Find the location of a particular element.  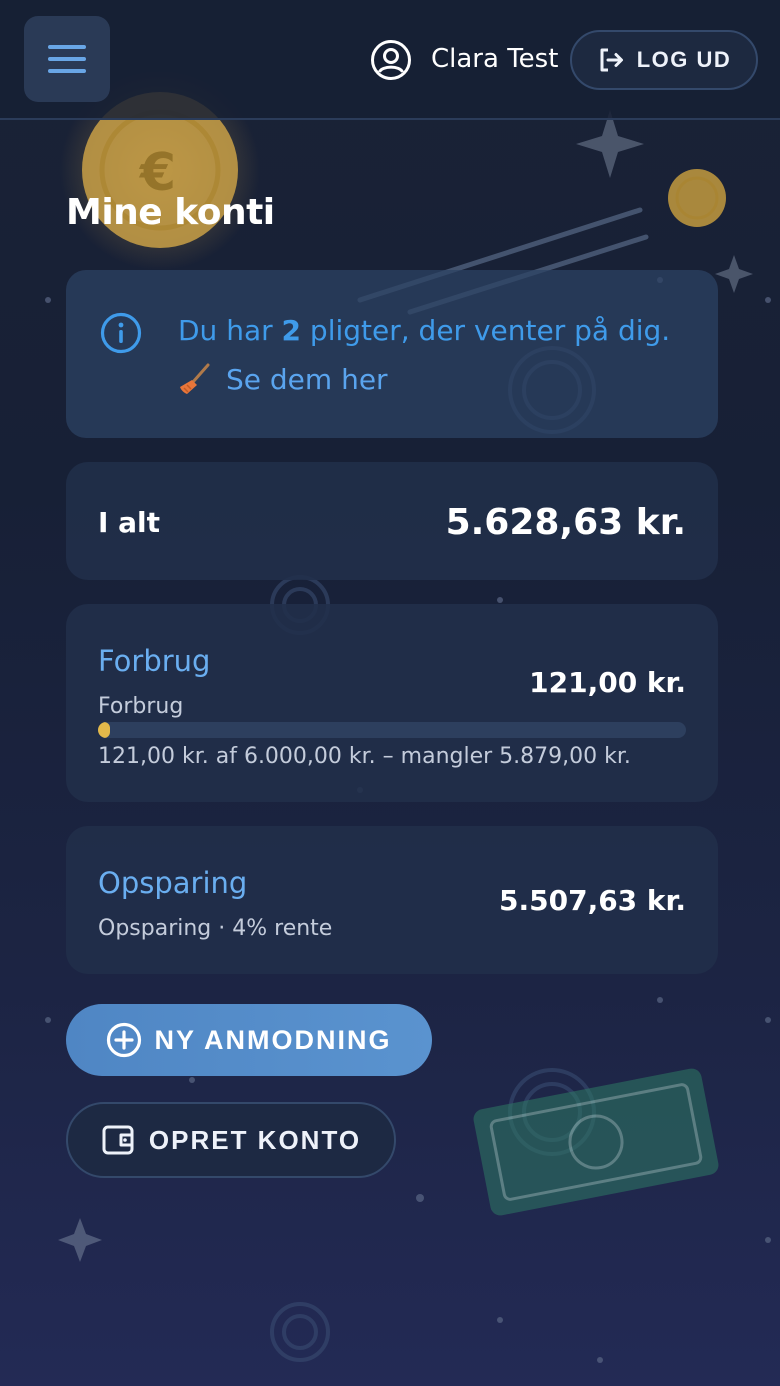

see-chores-link: Se dem her is located at coordinates (283, 379).